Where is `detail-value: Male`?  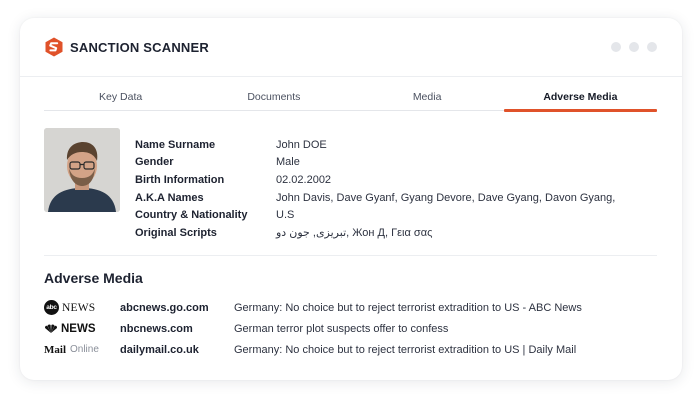
detail-value: Male is located at coordinates (288, 162).